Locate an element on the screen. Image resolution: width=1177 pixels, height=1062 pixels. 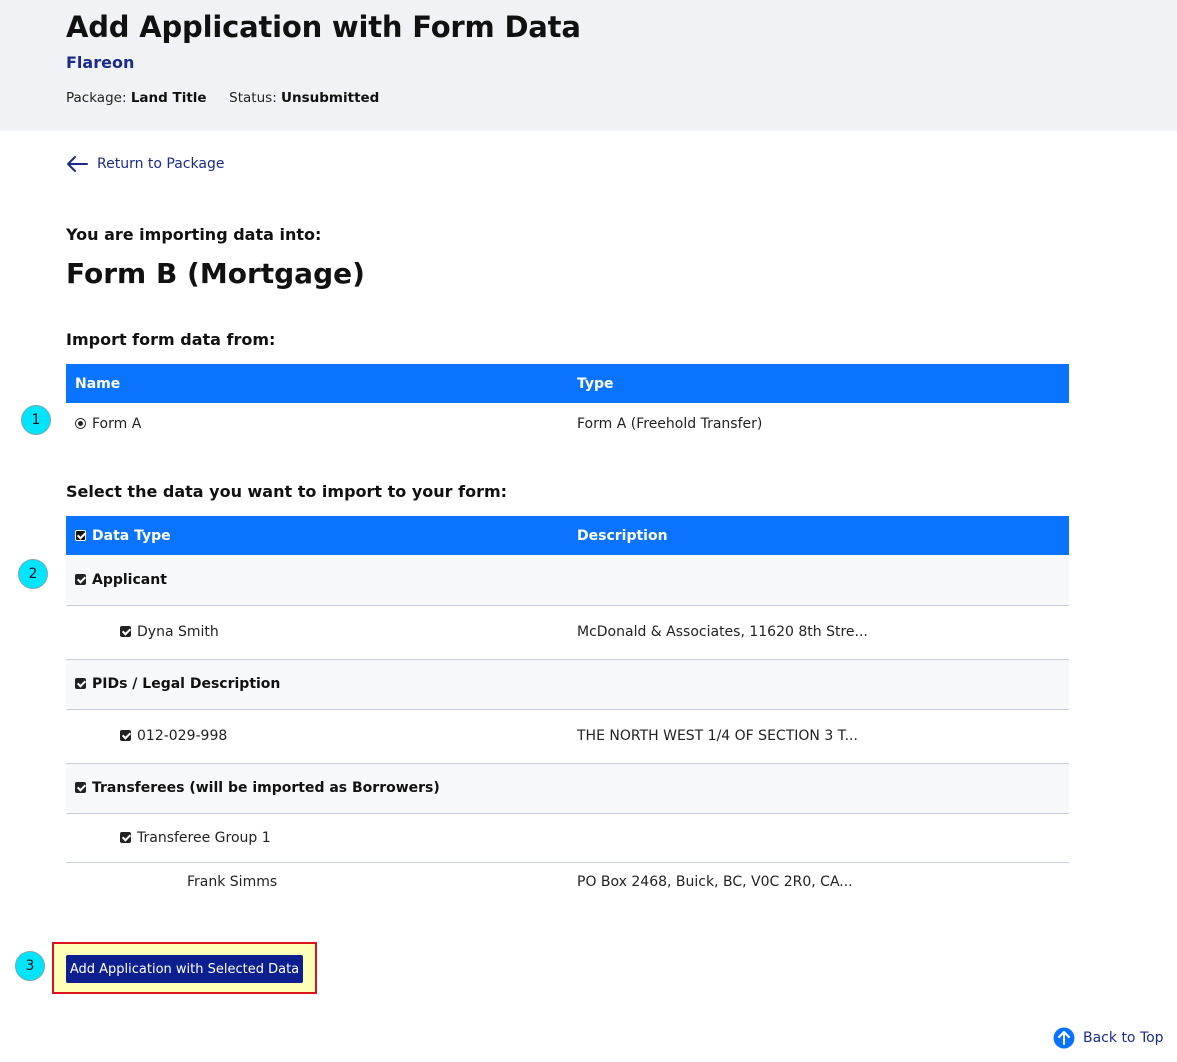
source-form-type: Form A (Freehold Transfer) is located at coordinates (670, 424).